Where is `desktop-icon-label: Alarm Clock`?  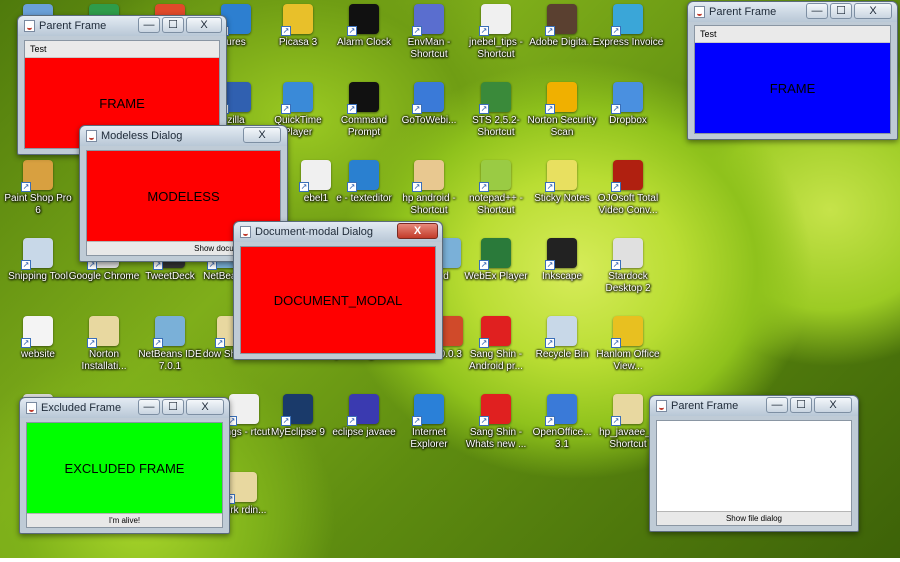 desktop-icon-label: Alarm Clock is located at coordinates (364, 42).